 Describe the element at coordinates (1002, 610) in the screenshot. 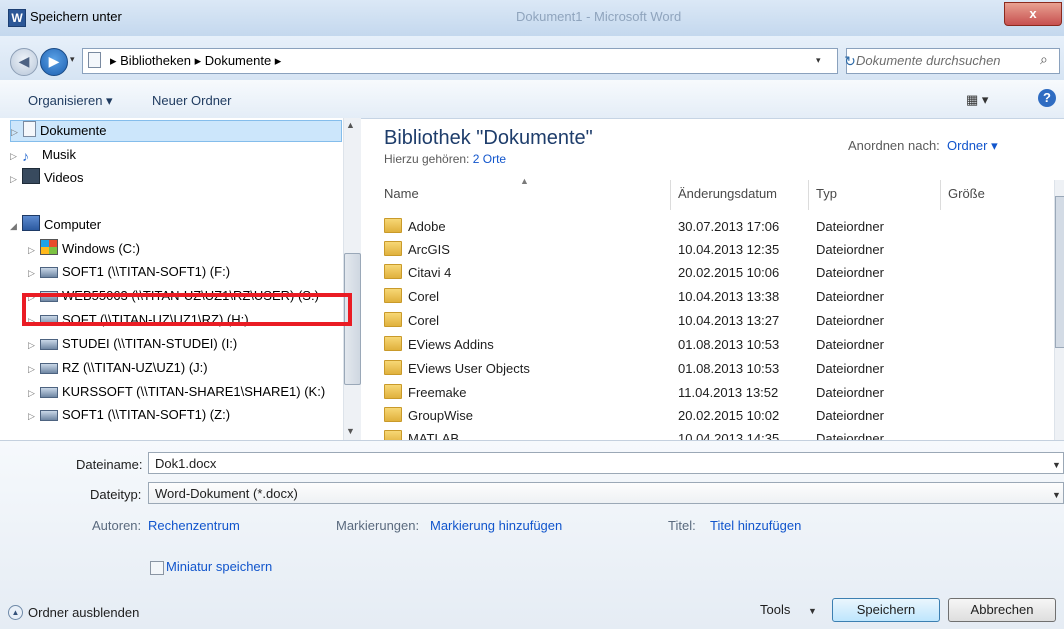

I see `cancel-button: Abbrechen` at that location.